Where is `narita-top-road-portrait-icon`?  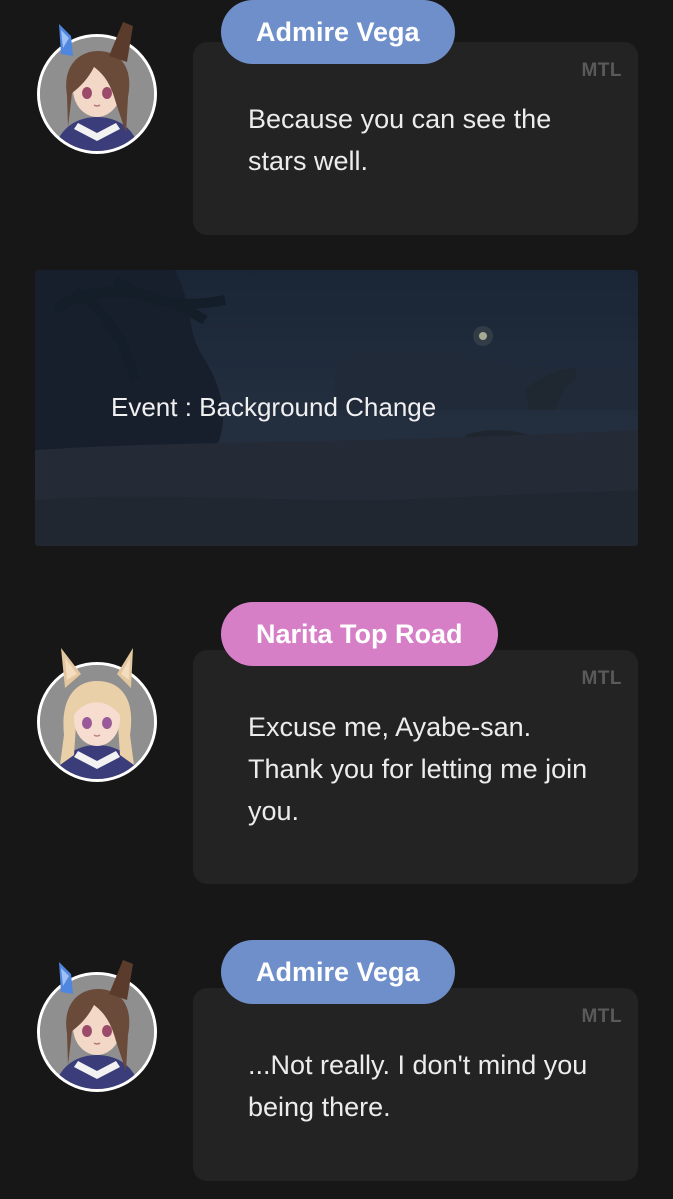
narita-top-road-portrait-icon is located at coordinates (97, 722).